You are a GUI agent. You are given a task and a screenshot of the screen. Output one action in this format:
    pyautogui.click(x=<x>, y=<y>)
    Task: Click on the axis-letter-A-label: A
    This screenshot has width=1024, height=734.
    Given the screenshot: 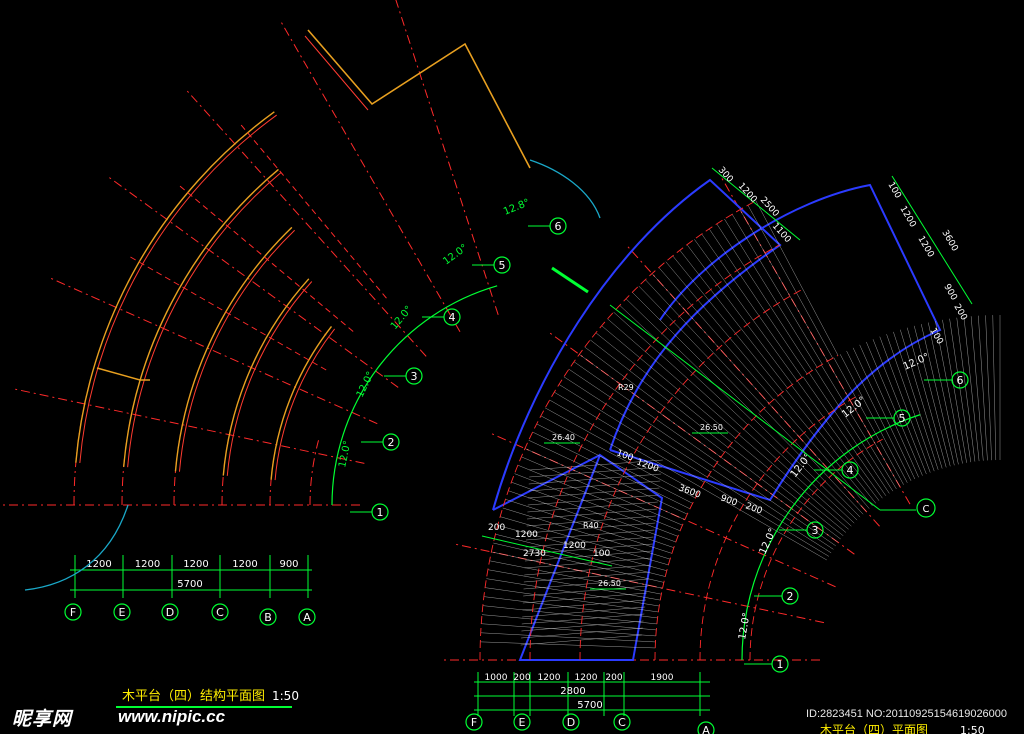 What is the action you would take?
    pyautogui.click(x=307, y=617)
    